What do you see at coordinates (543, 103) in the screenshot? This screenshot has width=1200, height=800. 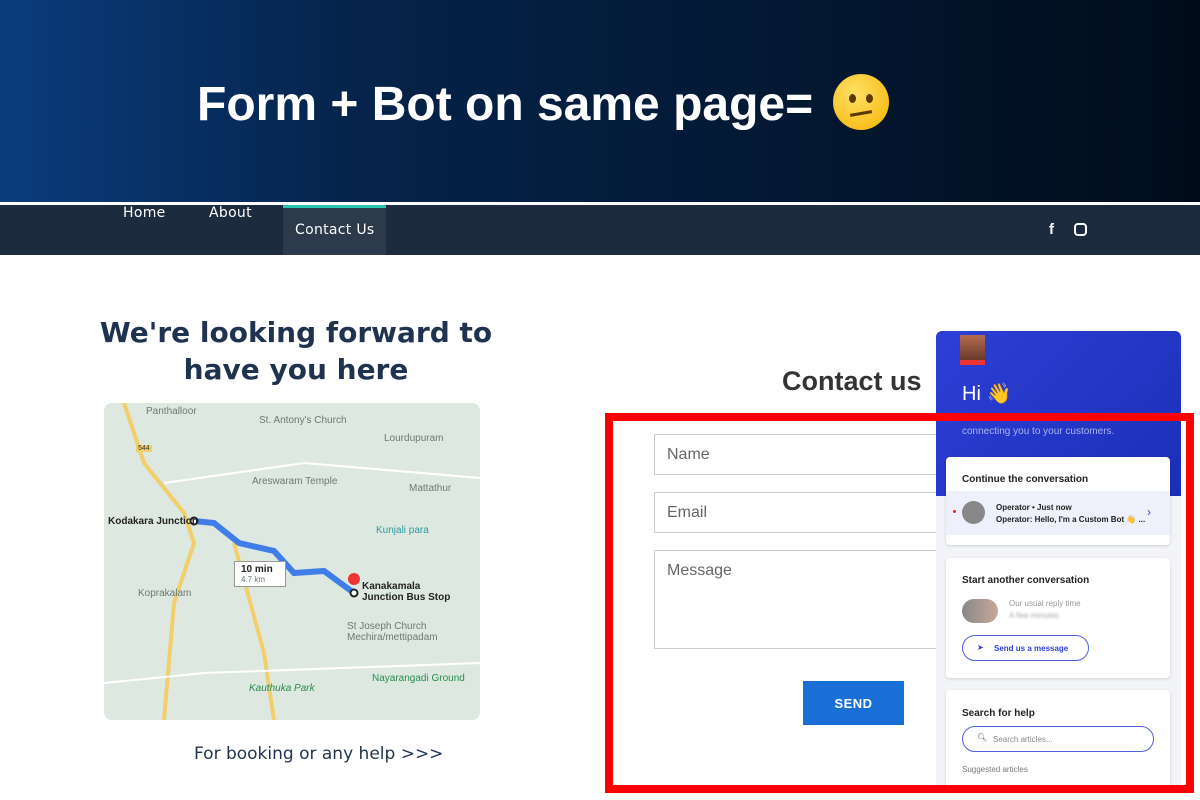 I see `banner-title: Form + Bot on same page=` at bounding box center [543, 103].